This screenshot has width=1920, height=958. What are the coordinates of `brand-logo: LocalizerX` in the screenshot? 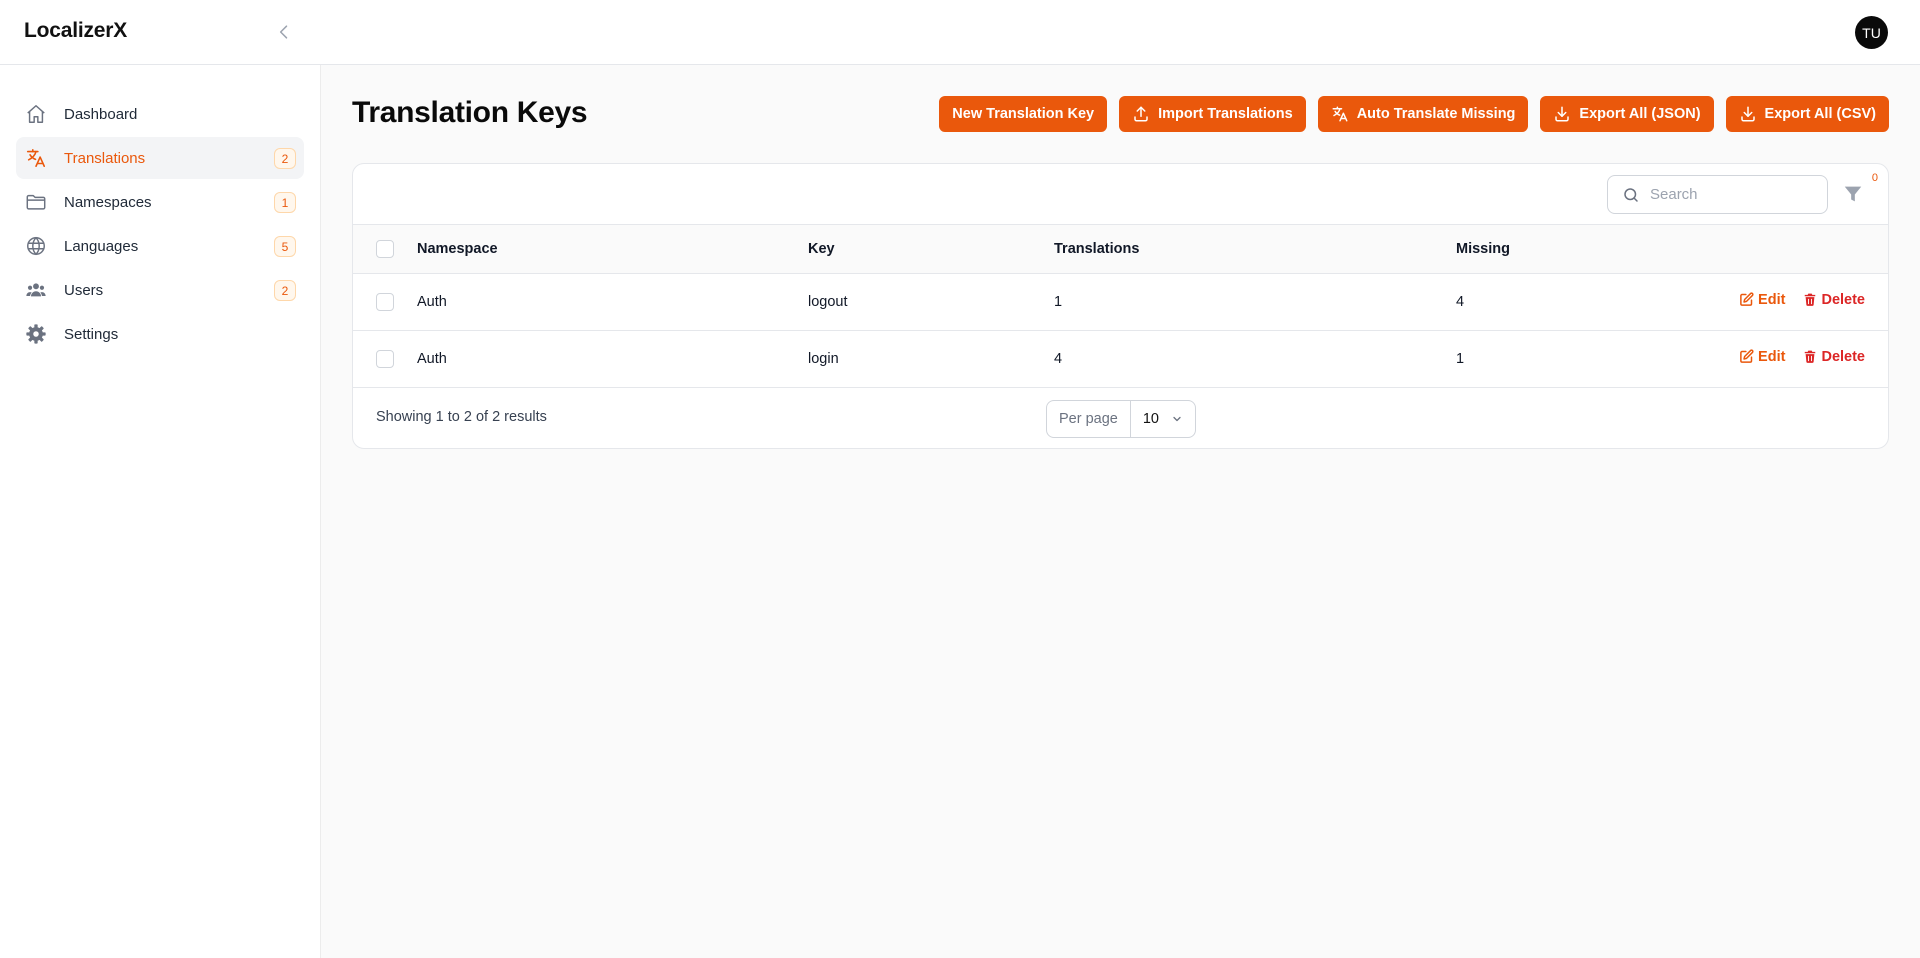 It's located at (75, 31).